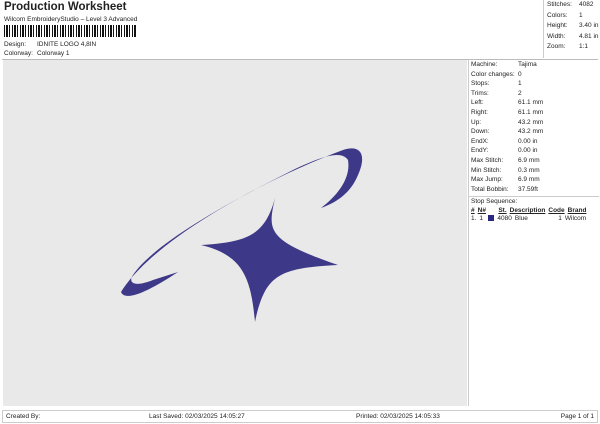 The width and height of the screenshot is (600, 424). I want to click on sequence-row: 1. 1 4080 Blue 1 Wilcom, so click(529, 218).